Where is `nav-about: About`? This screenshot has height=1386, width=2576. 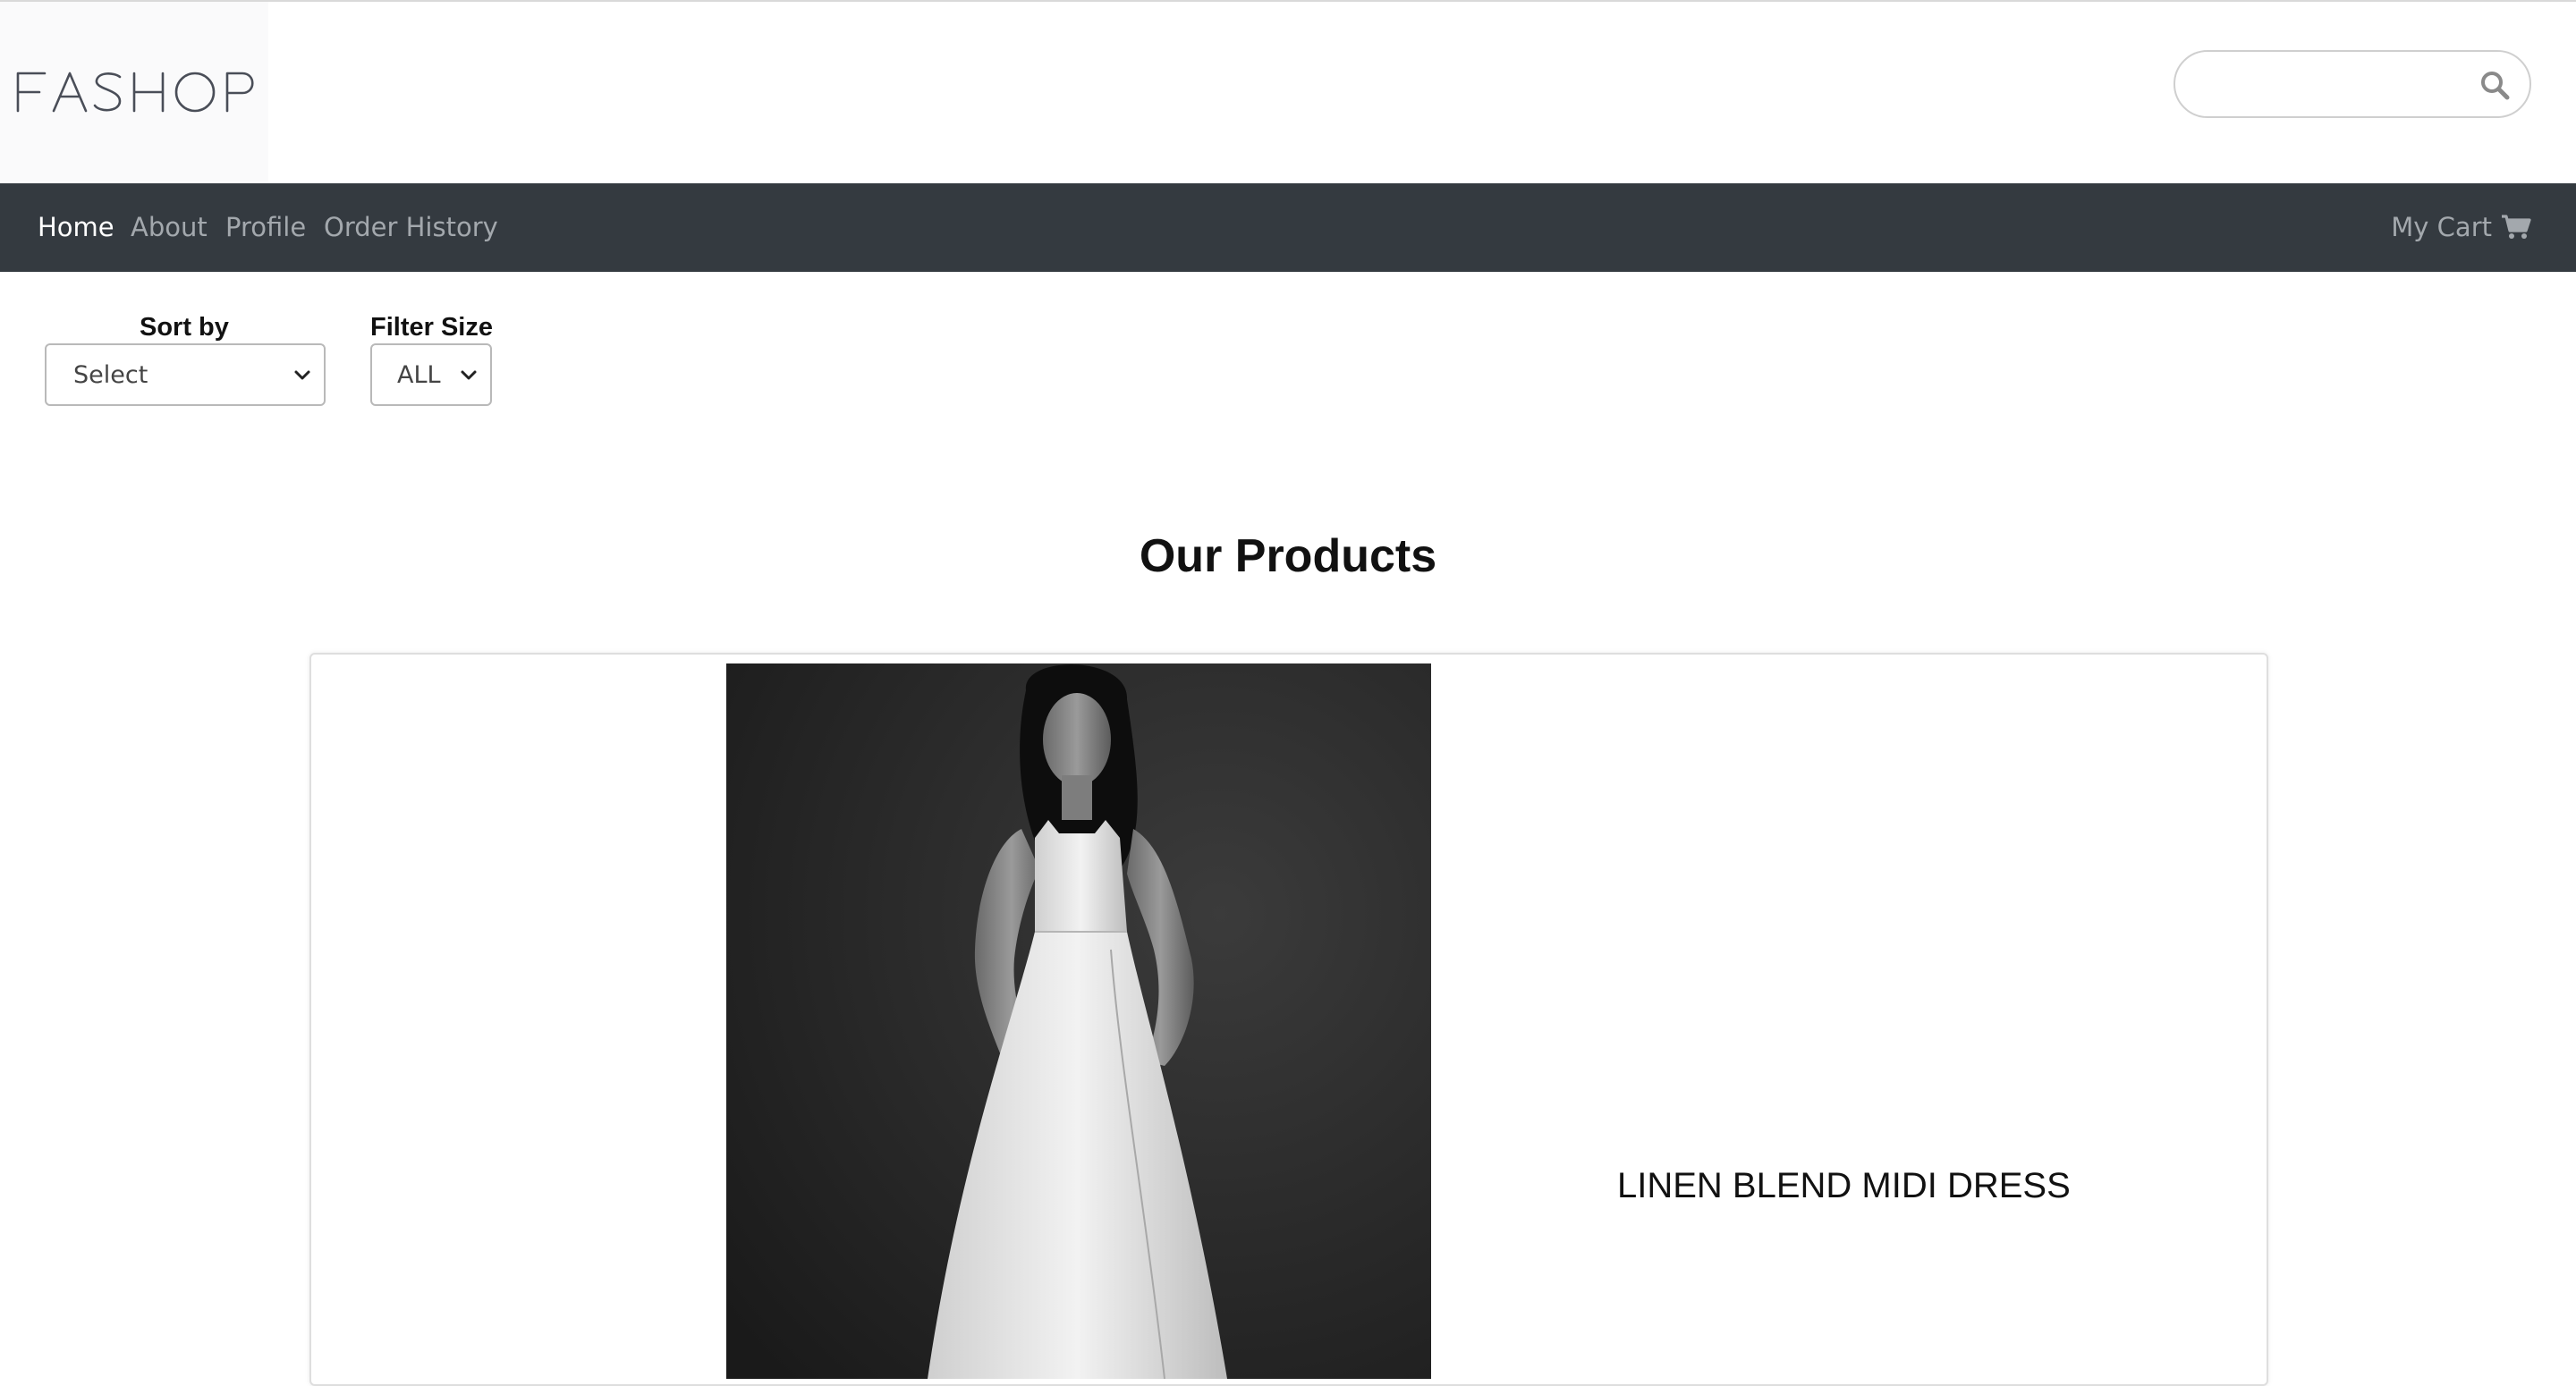
nav-about: About is located at coordinates (169, 227).